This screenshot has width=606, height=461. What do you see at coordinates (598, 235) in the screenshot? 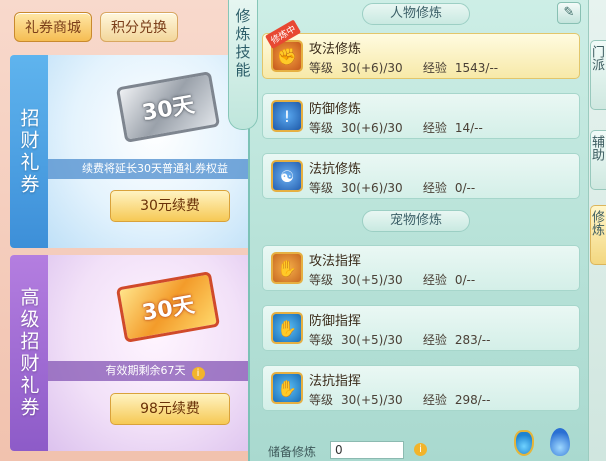
I see `tab-cultivation-side: 修炼` at bounding box center [598, 235].